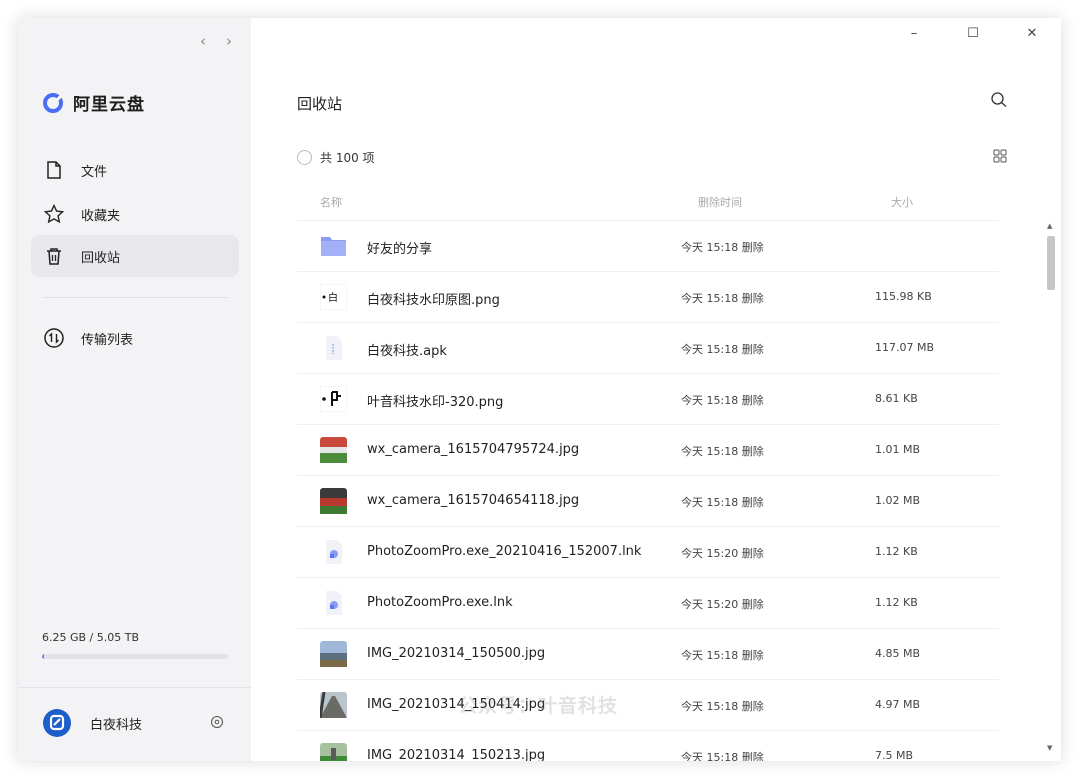  Describe the element at coordinates (135, 656) in the screenshot. I see `storage-progress-bar` at that location.